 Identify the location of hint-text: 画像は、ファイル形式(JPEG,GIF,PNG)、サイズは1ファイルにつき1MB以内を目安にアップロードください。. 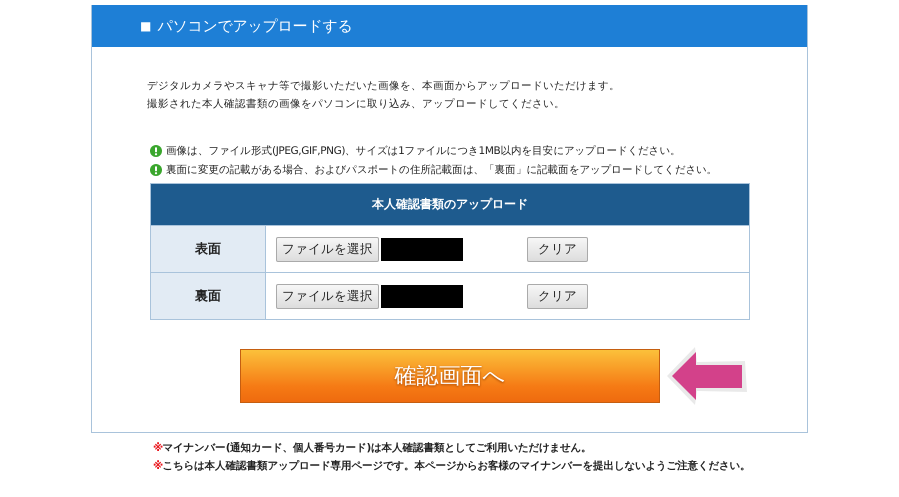
(423, 151).